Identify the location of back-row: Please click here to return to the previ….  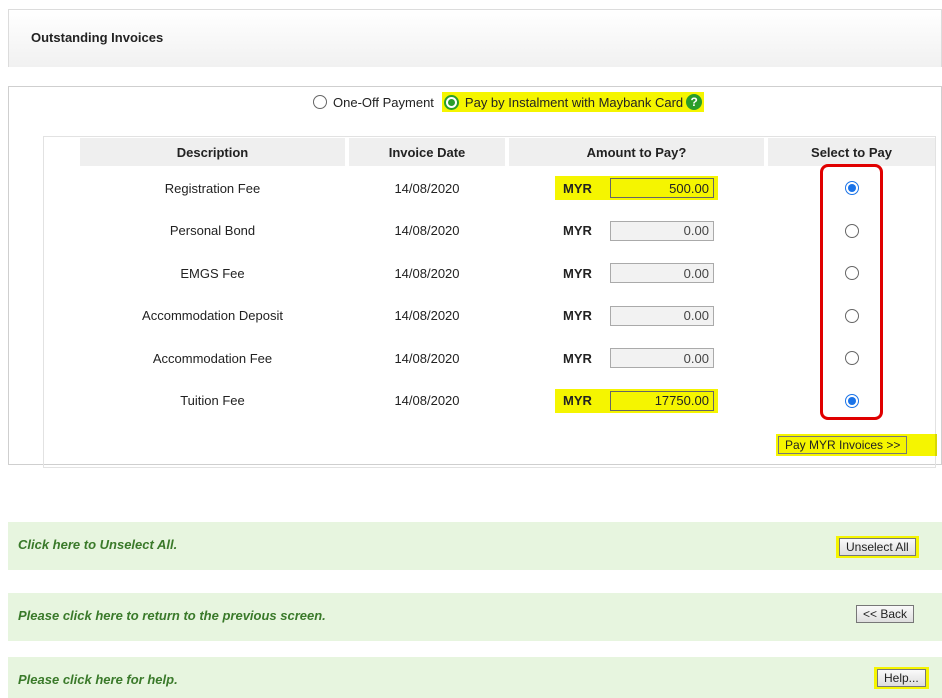
(475, 617).